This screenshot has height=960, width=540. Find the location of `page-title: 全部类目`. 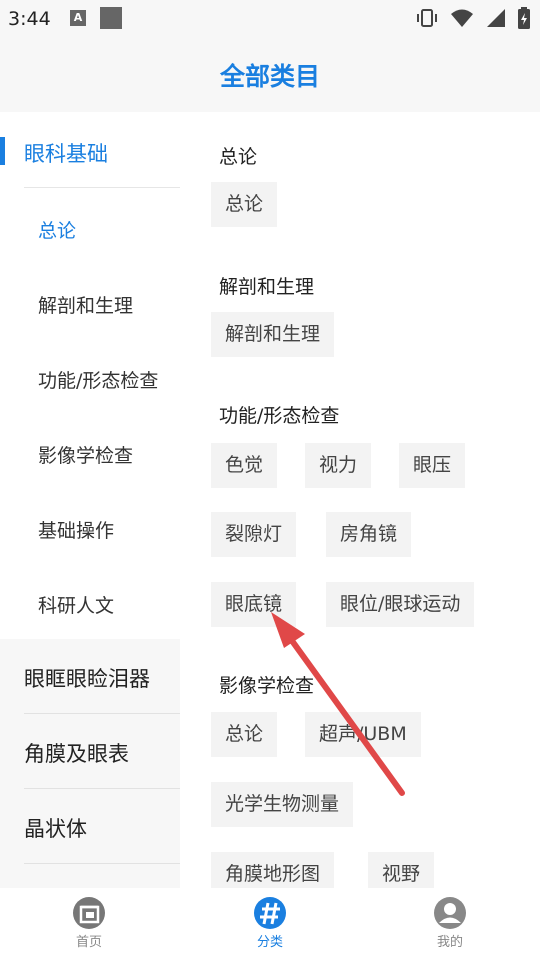

page-title: 全部类目 is located at coordinates (269, 76).